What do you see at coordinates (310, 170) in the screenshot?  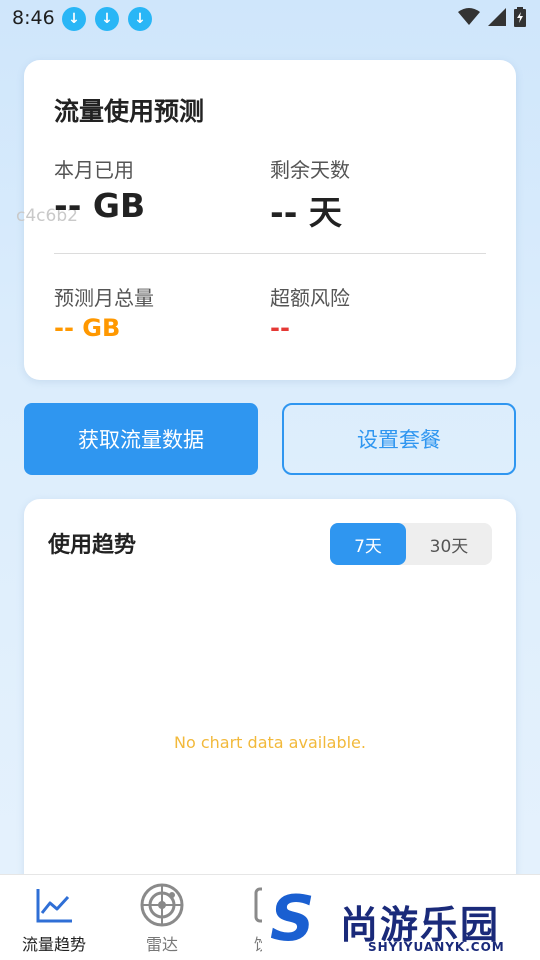 I see `remaining-days-label: 剩余天数` at bounding box center [310, 170].